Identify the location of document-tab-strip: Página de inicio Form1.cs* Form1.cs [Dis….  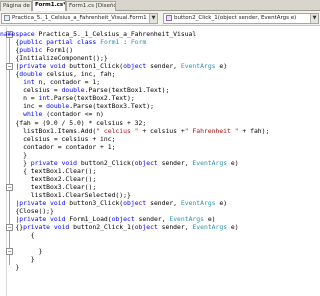
(160, 5).